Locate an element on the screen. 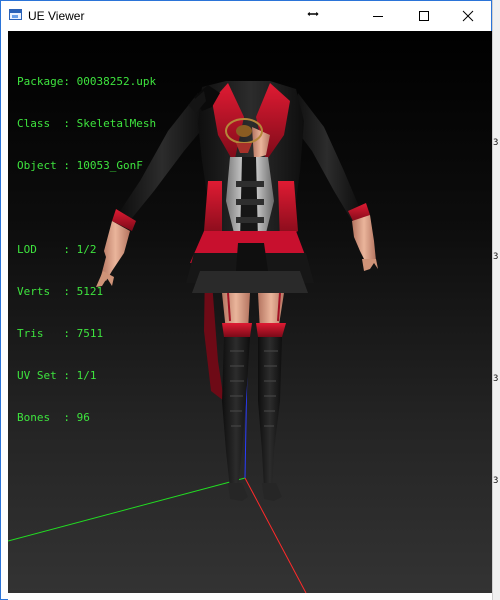 Image resolution: width=500 pixels, height=600 pixels. info-verts-label: Verts : is located at coordinates (43, 291).